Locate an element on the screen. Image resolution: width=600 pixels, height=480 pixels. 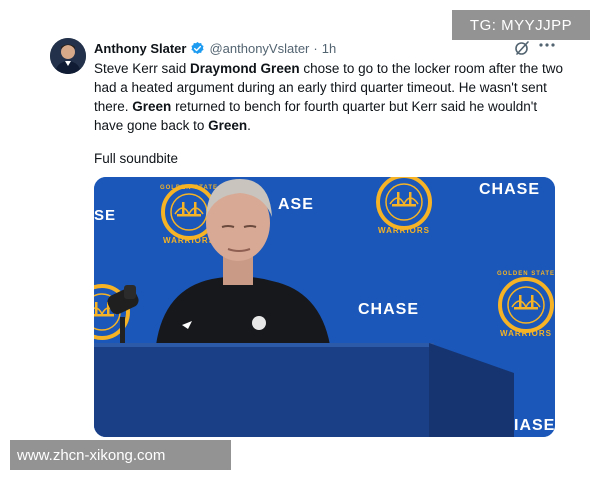
verified-badge-icon is located at coordinates (197, 48).